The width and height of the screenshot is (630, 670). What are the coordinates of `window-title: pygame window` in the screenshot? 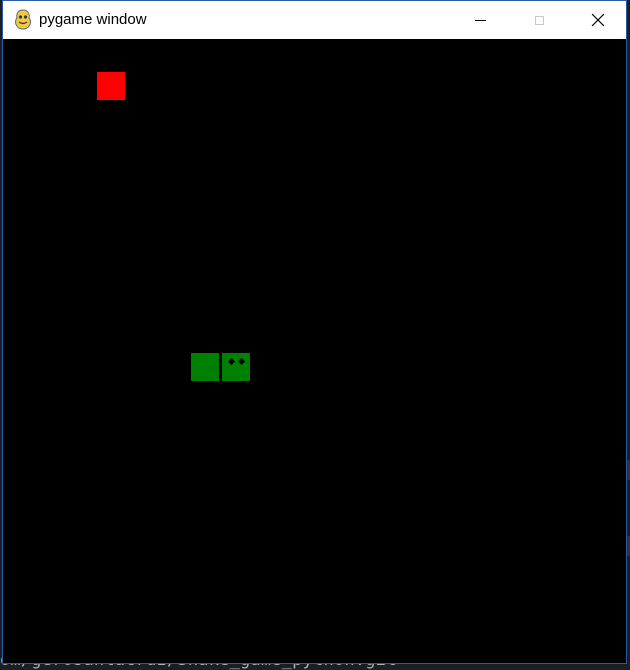 It's located at (93, 19).